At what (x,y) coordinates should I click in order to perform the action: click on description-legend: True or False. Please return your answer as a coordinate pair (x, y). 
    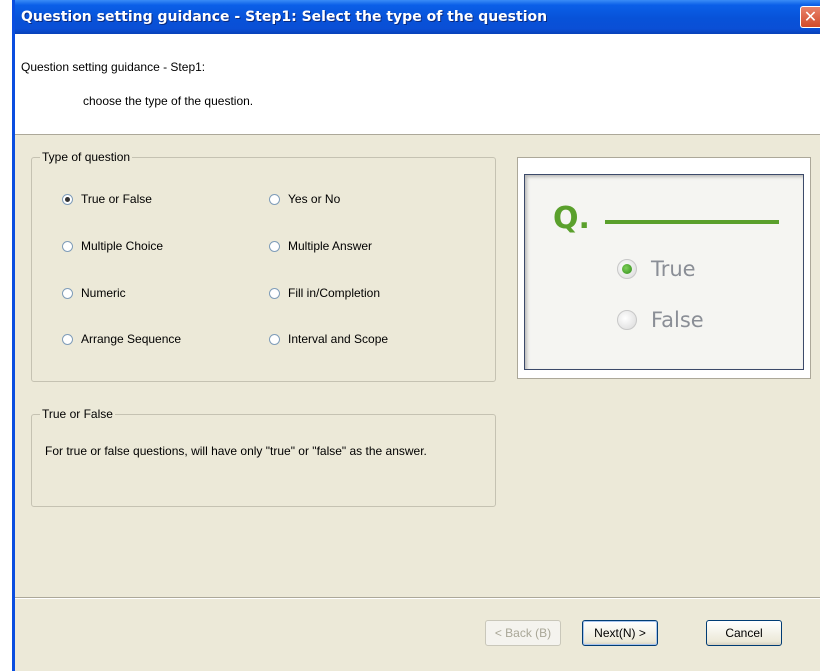
    Looking at the image, I should click on (77, 414).